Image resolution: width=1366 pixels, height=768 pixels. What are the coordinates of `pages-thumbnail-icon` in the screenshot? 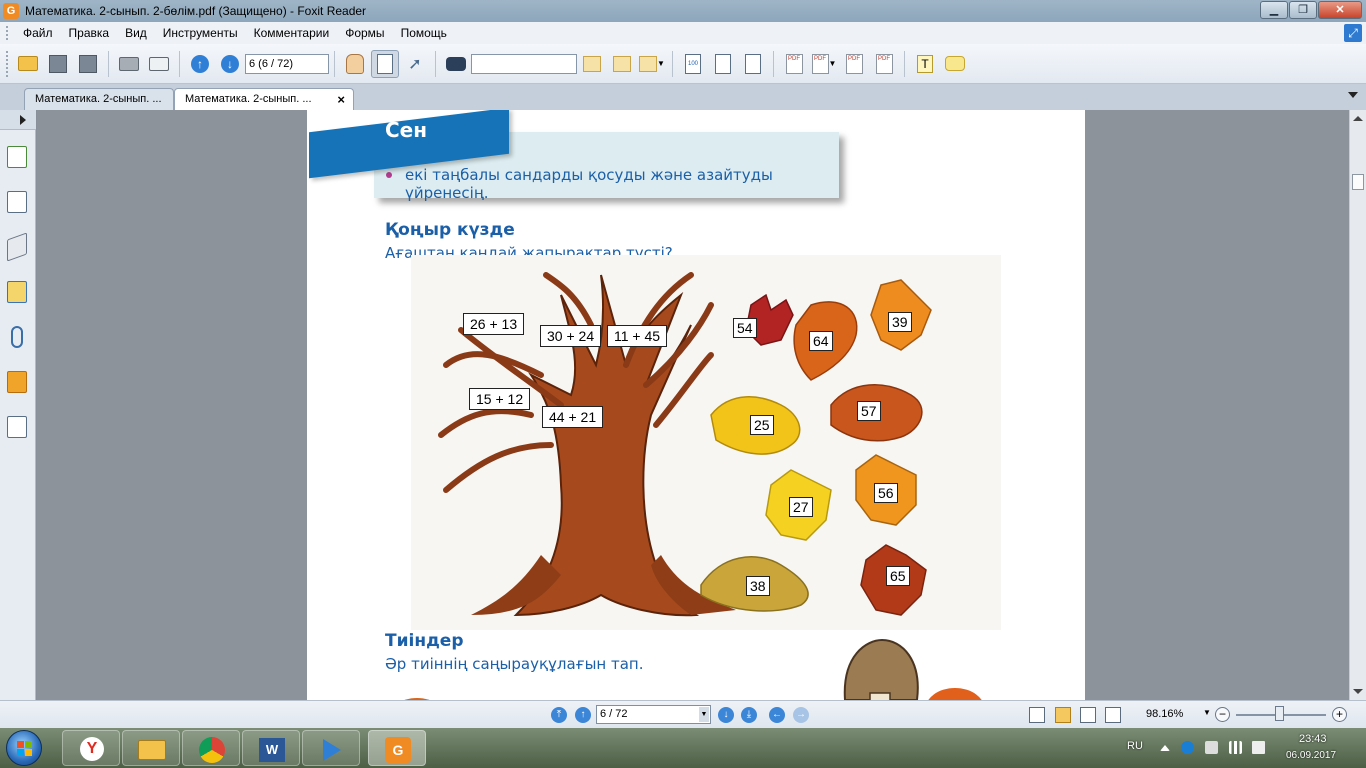 It's located at (17, 202).